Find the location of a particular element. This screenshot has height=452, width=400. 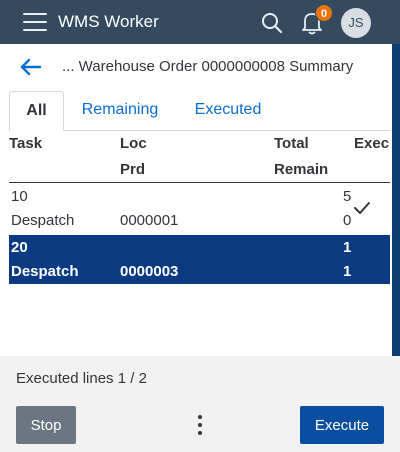

app-title: WMS Worker is located at coordinates (108, 21).